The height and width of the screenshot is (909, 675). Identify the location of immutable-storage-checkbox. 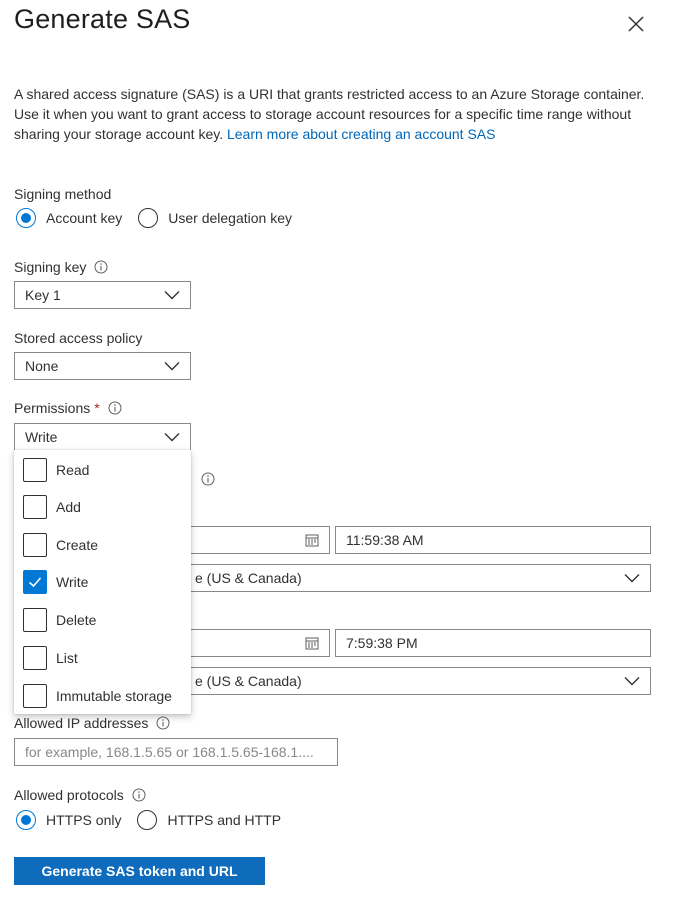
(35, 696).